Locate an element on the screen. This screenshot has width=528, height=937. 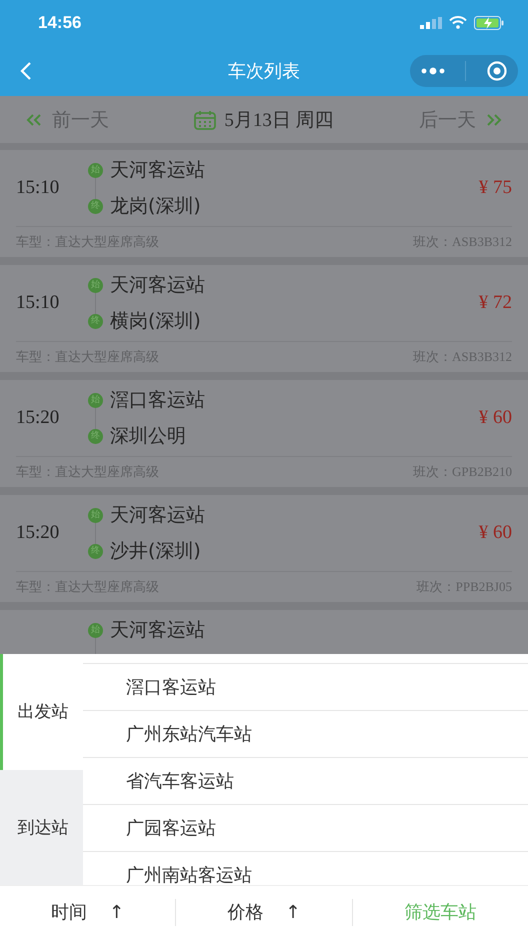
battery-charging-icon is located at coordinates (489, 23).